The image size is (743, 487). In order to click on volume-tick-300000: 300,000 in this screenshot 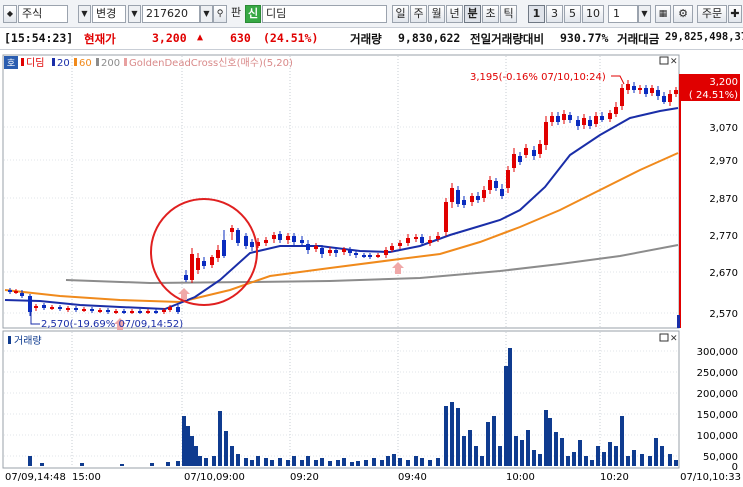, I will do `click(717, 352)`.